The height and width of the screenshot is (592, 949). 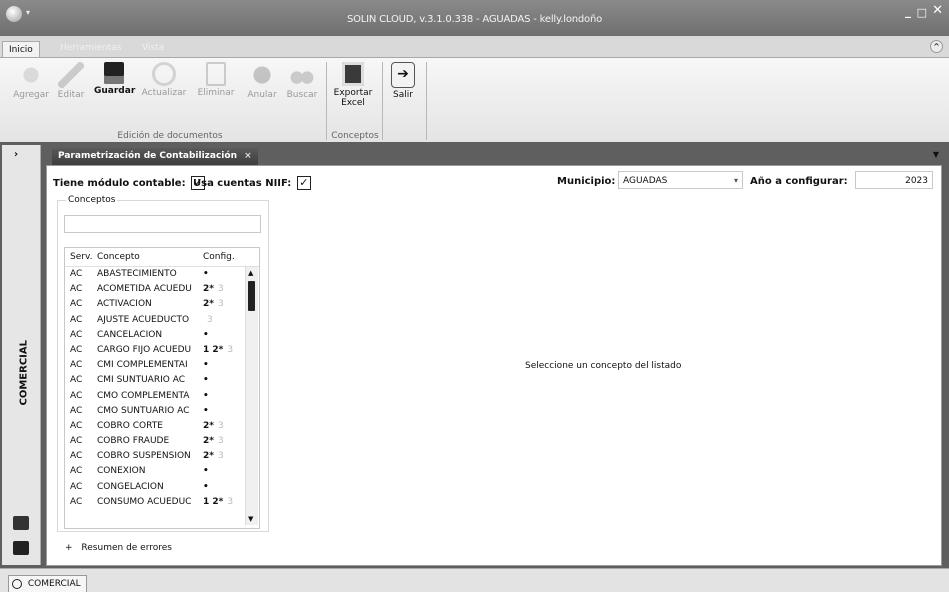 I want to click on table-row: AC CMO SUNTUARIO AC •, so click(x=155, y=411).